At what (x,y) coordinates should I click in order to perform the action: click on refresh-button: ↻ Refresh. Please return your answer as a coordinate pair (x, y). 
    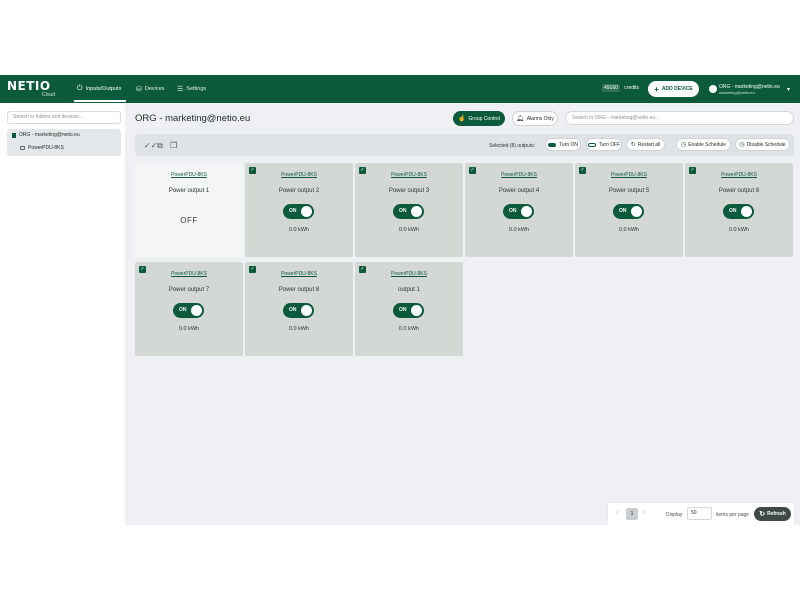
    Looking at the image, I should click on (772, 514).